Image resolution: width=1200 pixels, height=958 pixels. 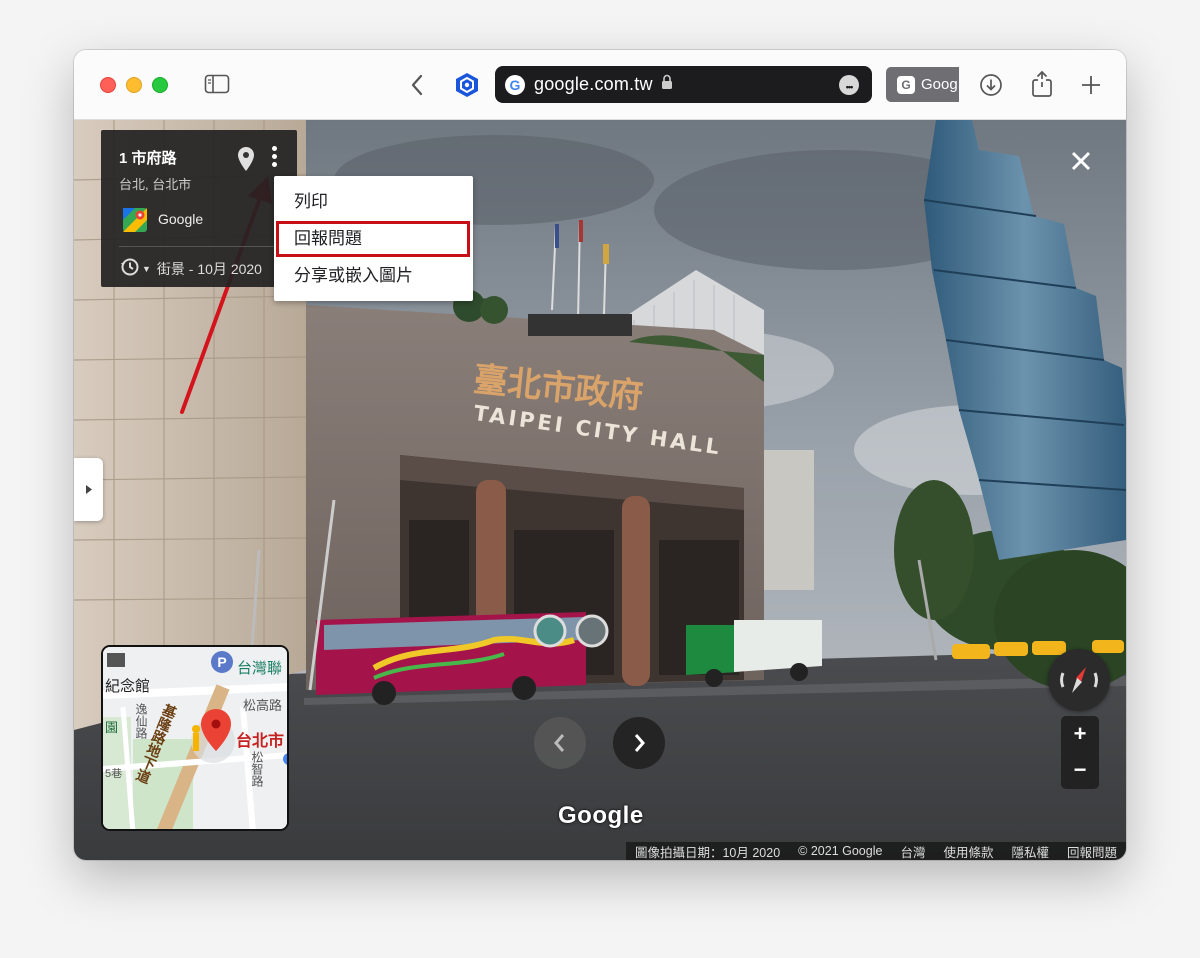 I want to click on chevron-right-icon, so click(x=639, y=743).